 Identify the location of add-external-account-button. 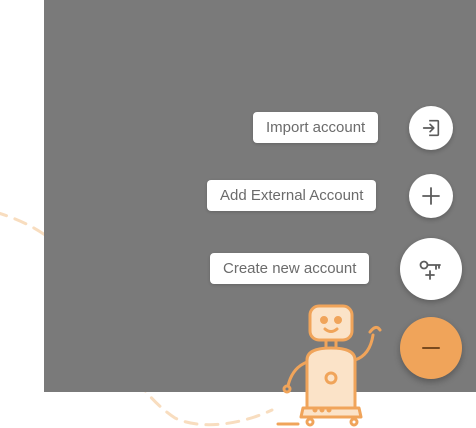
(431, 196).